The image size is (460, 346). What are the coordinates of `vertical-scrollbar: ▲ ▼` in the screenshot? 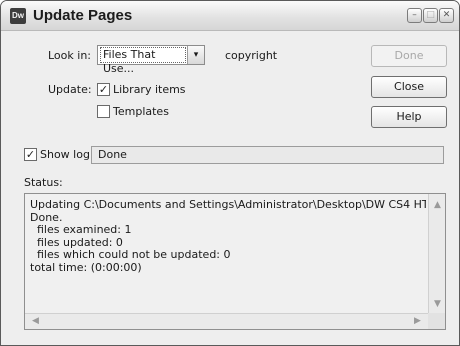 It's located at (436, 254).